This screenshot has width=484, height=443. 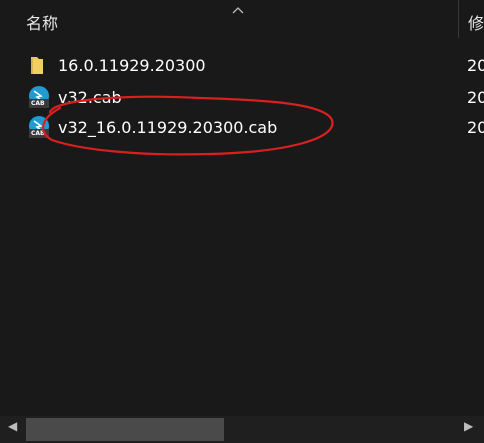 I want to click on scroll-right-icon: ▶, so click(x=468, y=426).